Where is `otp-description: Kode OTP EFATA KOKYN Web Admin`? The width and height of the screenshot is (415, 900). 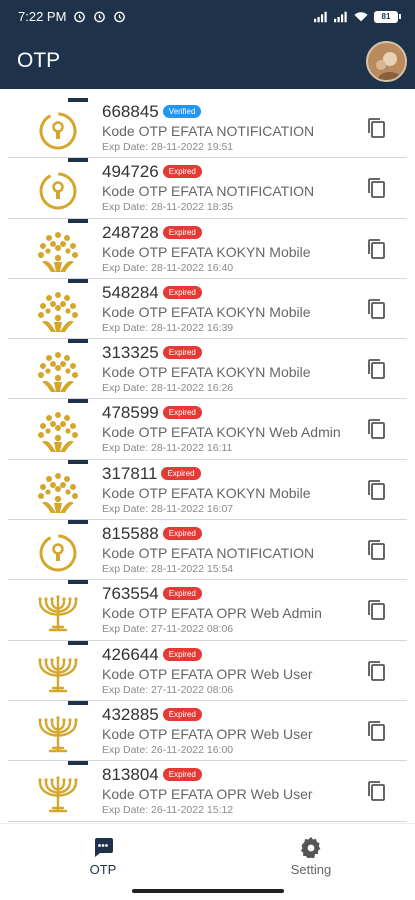
otp-description: Kode OTP EFATA KOKYN Web Admin is located at coordinates (221, 432).